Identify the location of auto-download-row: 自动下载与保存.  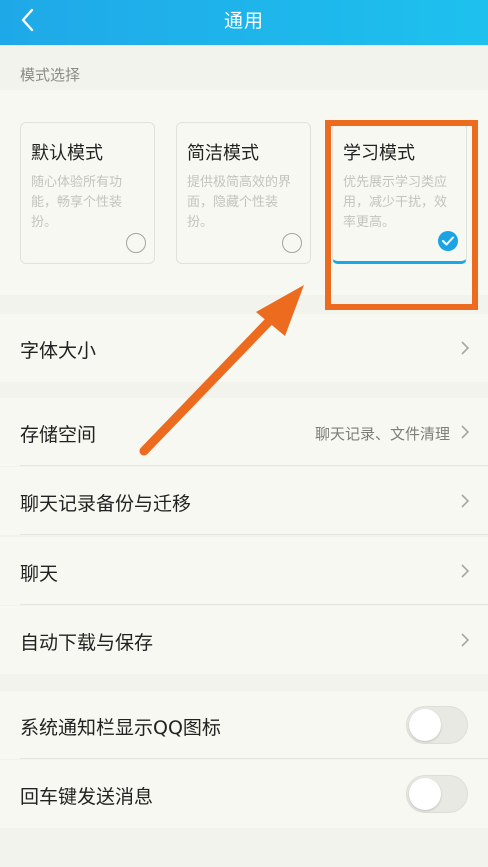
(244, 640).